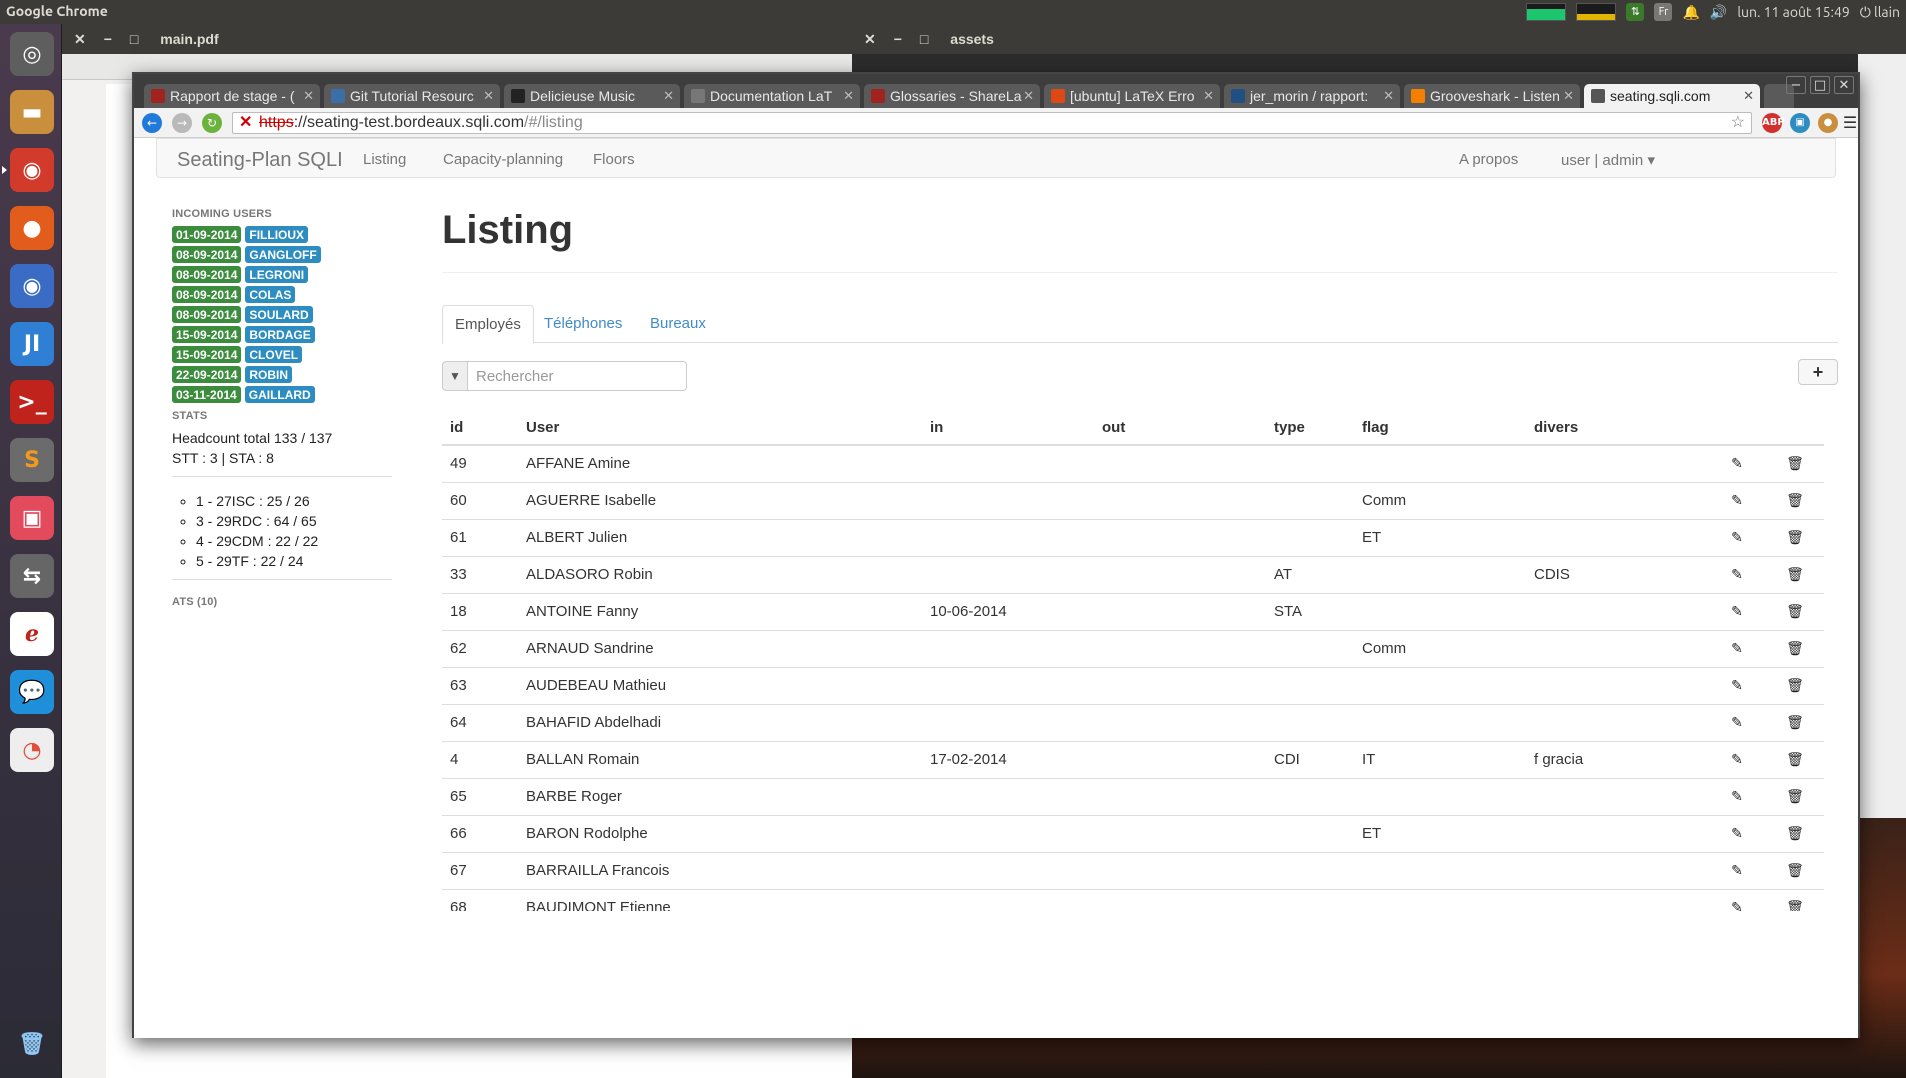  I want to click on keyboard-layout-indicator: Fr, so click(1663, 12).